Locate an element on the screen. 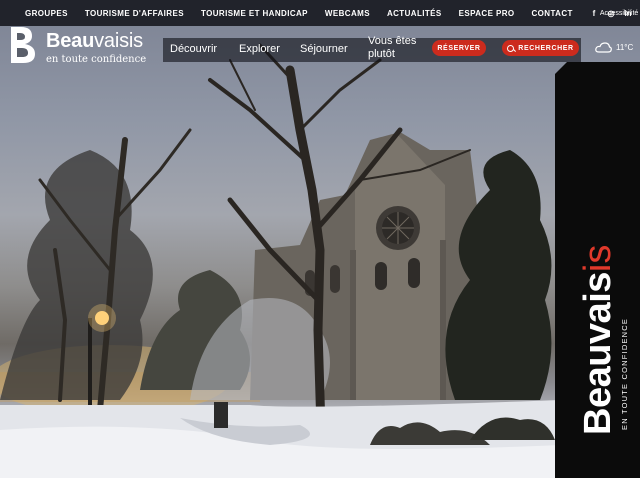 The height and width of the screenshot is (480, 640). brand-vertical-tagline: EN TOUTE CONFIDENCE is located at coordinates (624, 373).